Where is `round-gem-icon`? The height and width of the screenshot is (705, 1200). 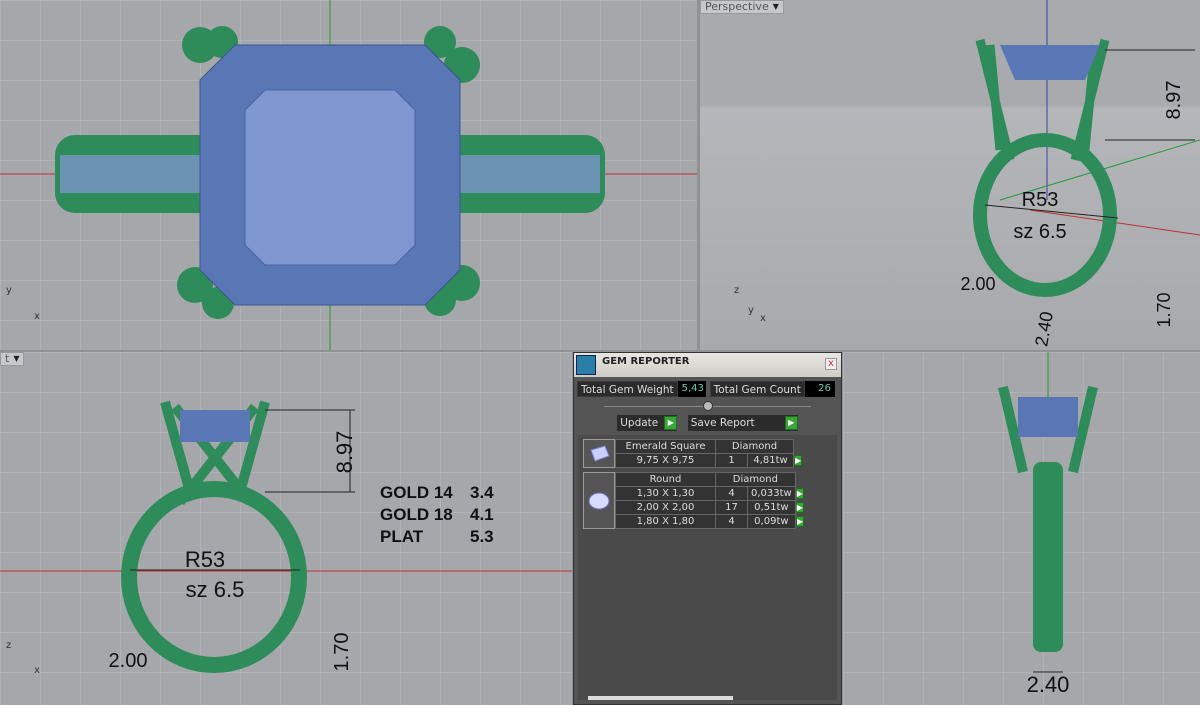
round-gem-icon is located at coordinates (599, 500).